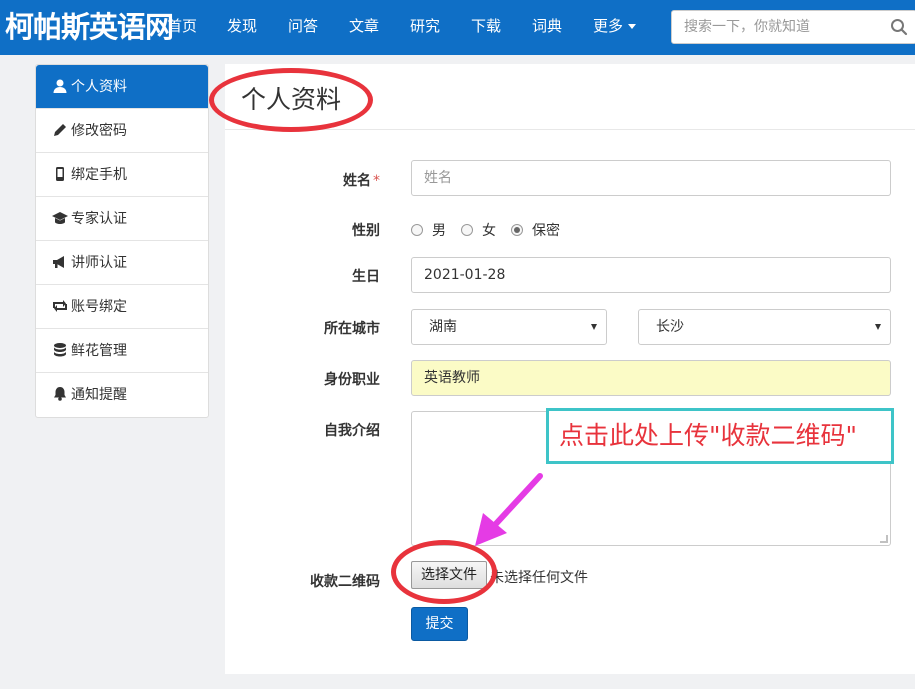 Image resolution: width=915 pixels, height=689 pixels. I want to click on upload-callout-box: 点击此处上传"收款二维码", so click(720, 436).